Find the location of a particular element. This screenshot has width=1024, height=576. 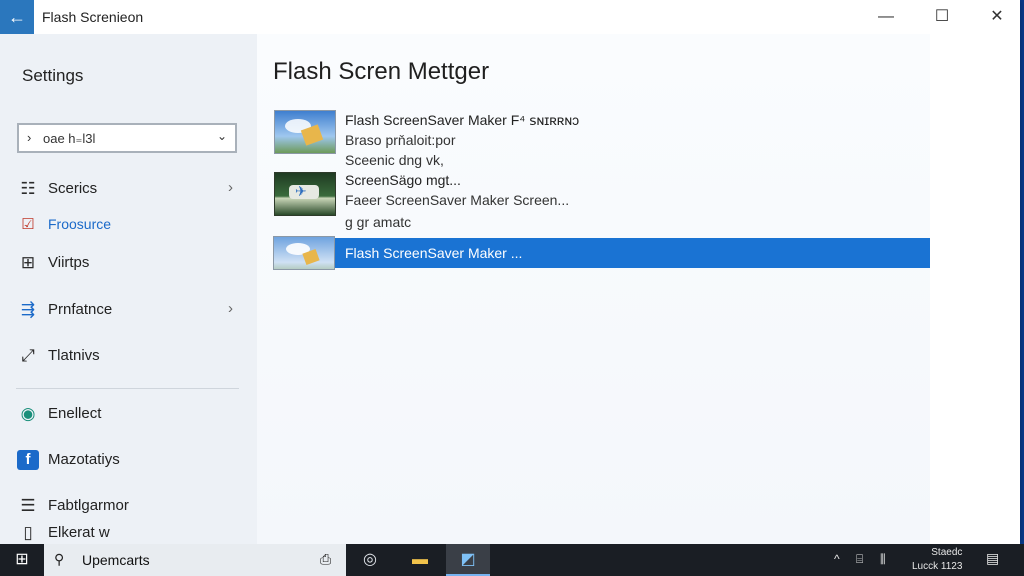

sidebar-title: Settings is located at coordinates (53, 75).